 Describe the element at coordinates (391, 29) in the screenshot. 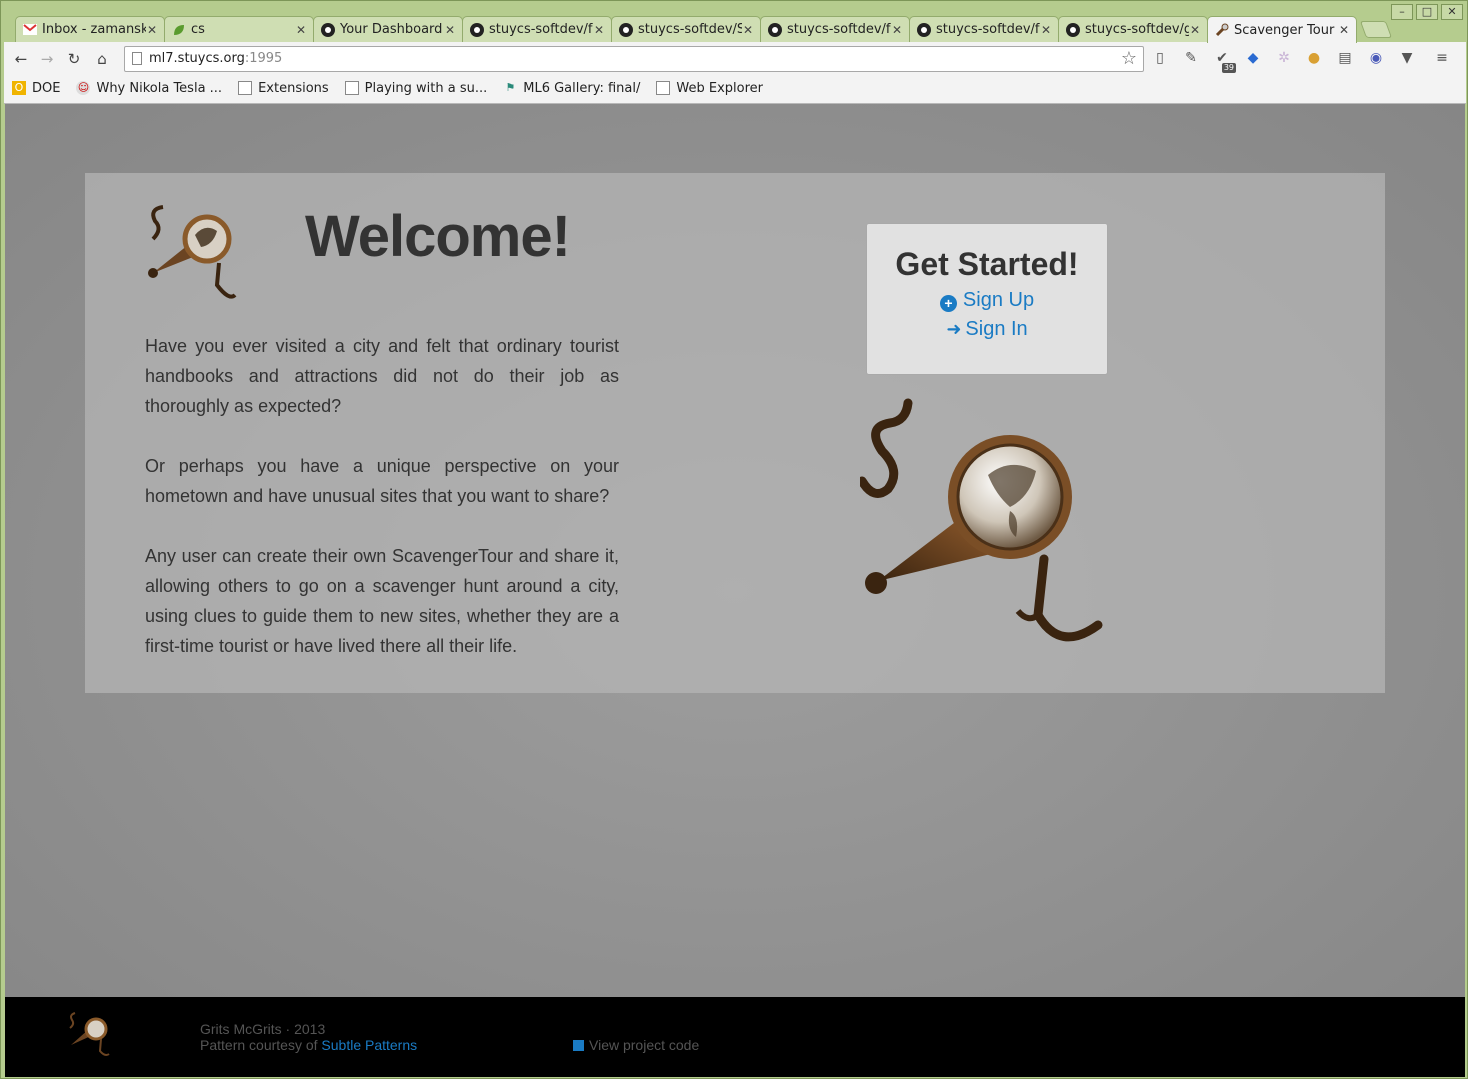

I see `tab-title: Your Dashboard` at that location.